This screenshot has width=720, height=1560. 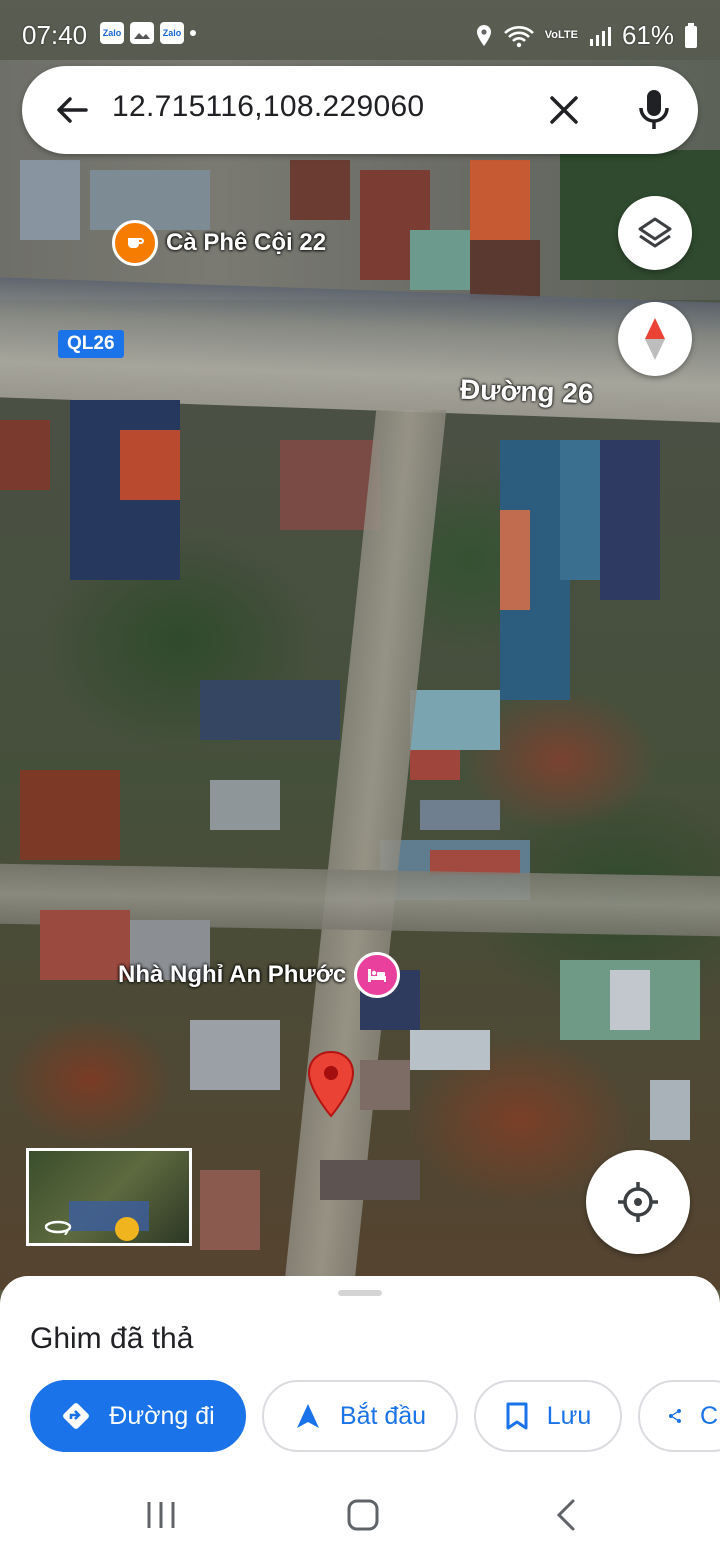 I want to click on sheet-drag-handle, so click(x=360, y=1293).